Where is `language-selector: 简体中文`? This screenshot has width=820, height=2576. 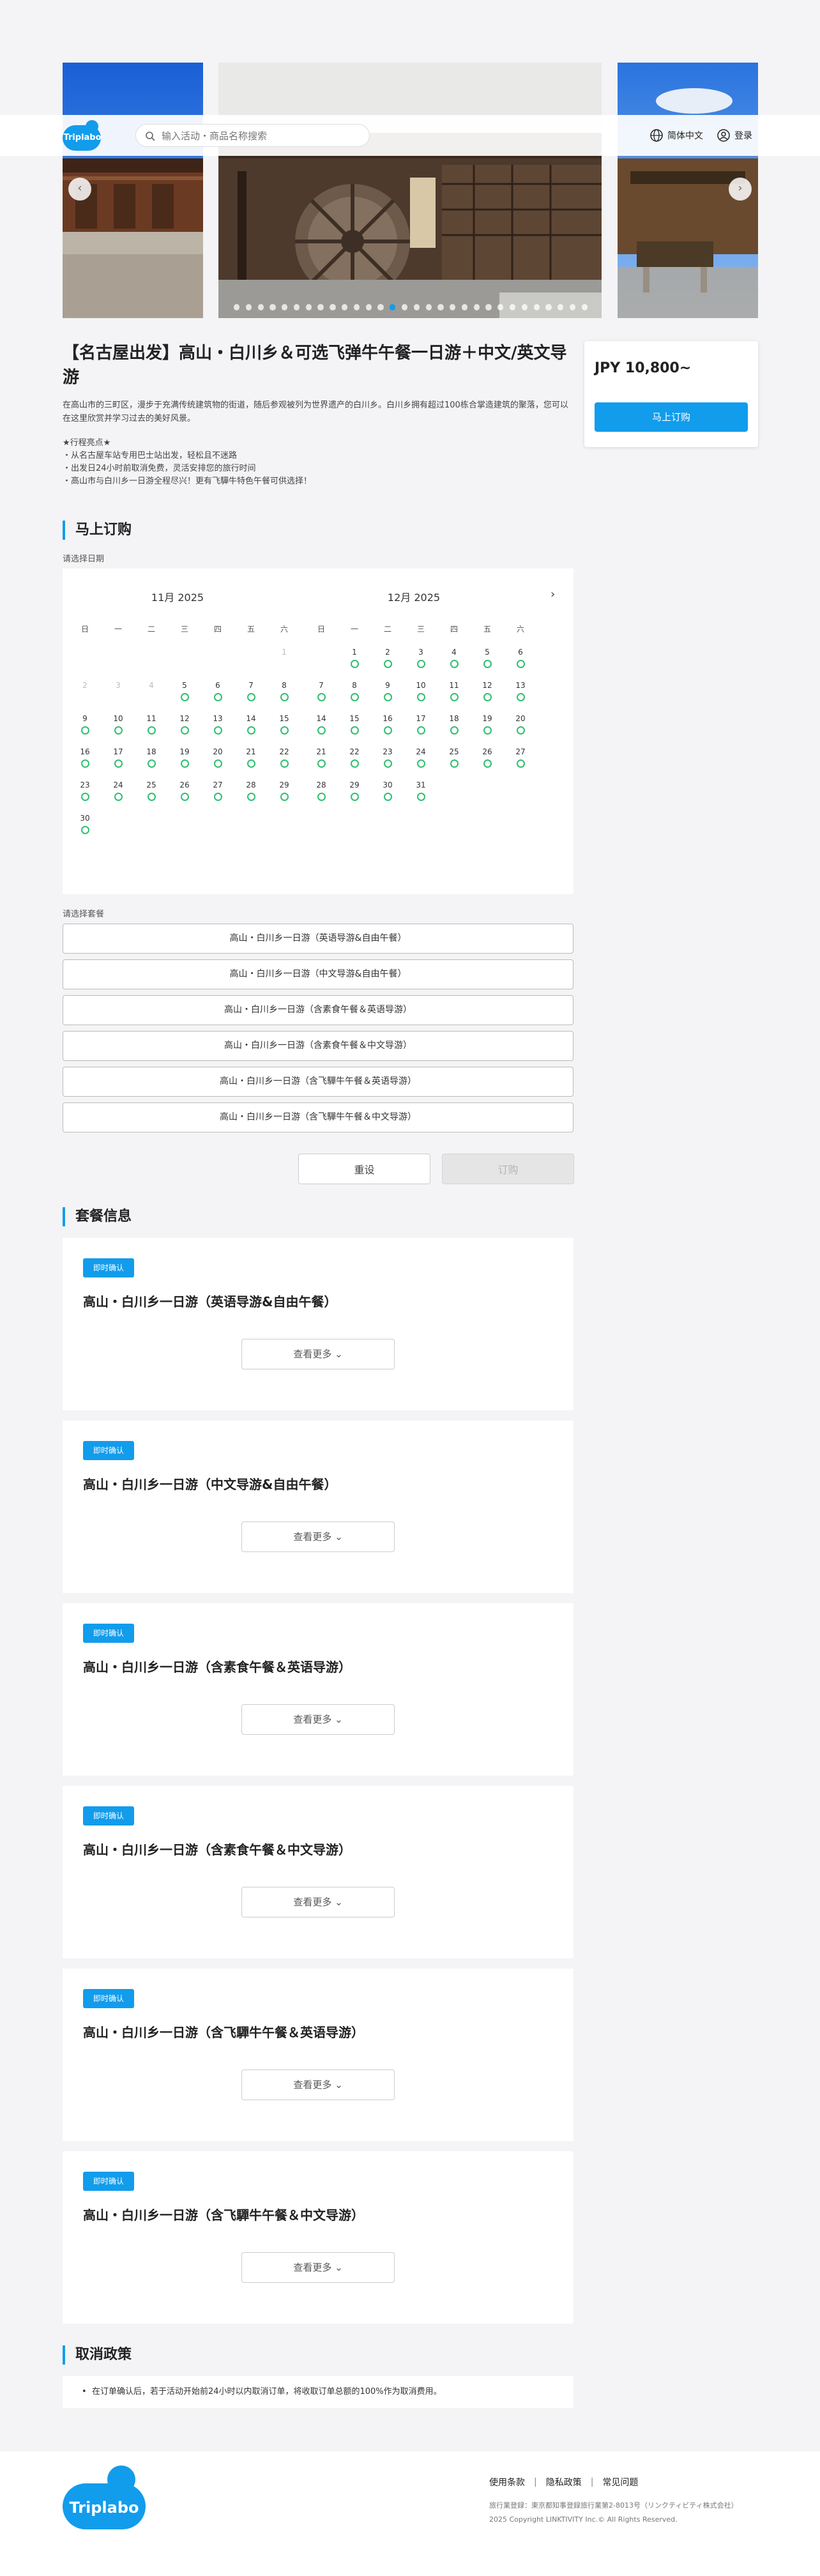
language-selector: 简体中文 is located at coordinates (676, 135).